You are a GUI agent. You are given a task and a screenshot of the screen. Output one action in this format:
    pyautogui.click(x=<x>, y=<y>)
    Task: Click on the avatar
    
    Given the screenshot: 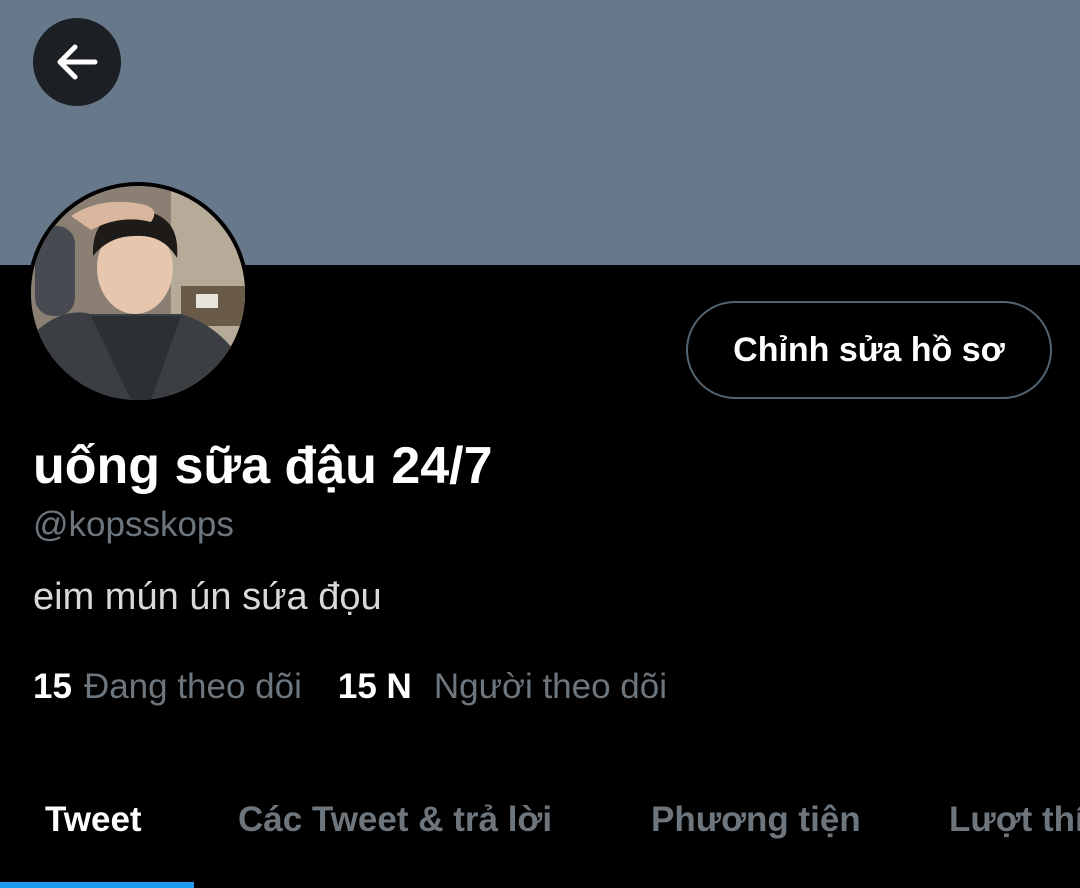 What is the action you would take?
    pyautogui.click(x=138, y=293)
    